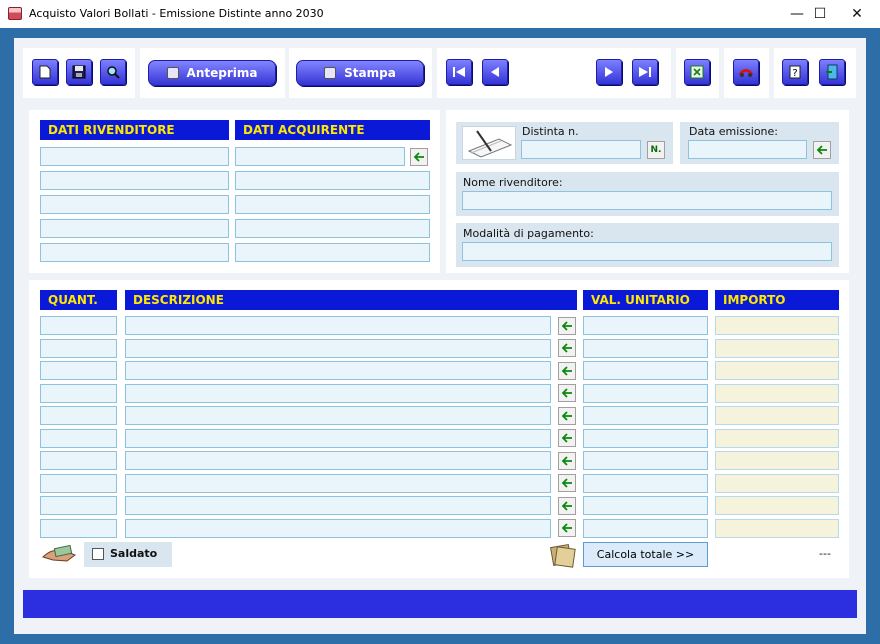 This screenshot has width=880, height=644. I want to click on notepad-pen-icon, so click(490, 144).